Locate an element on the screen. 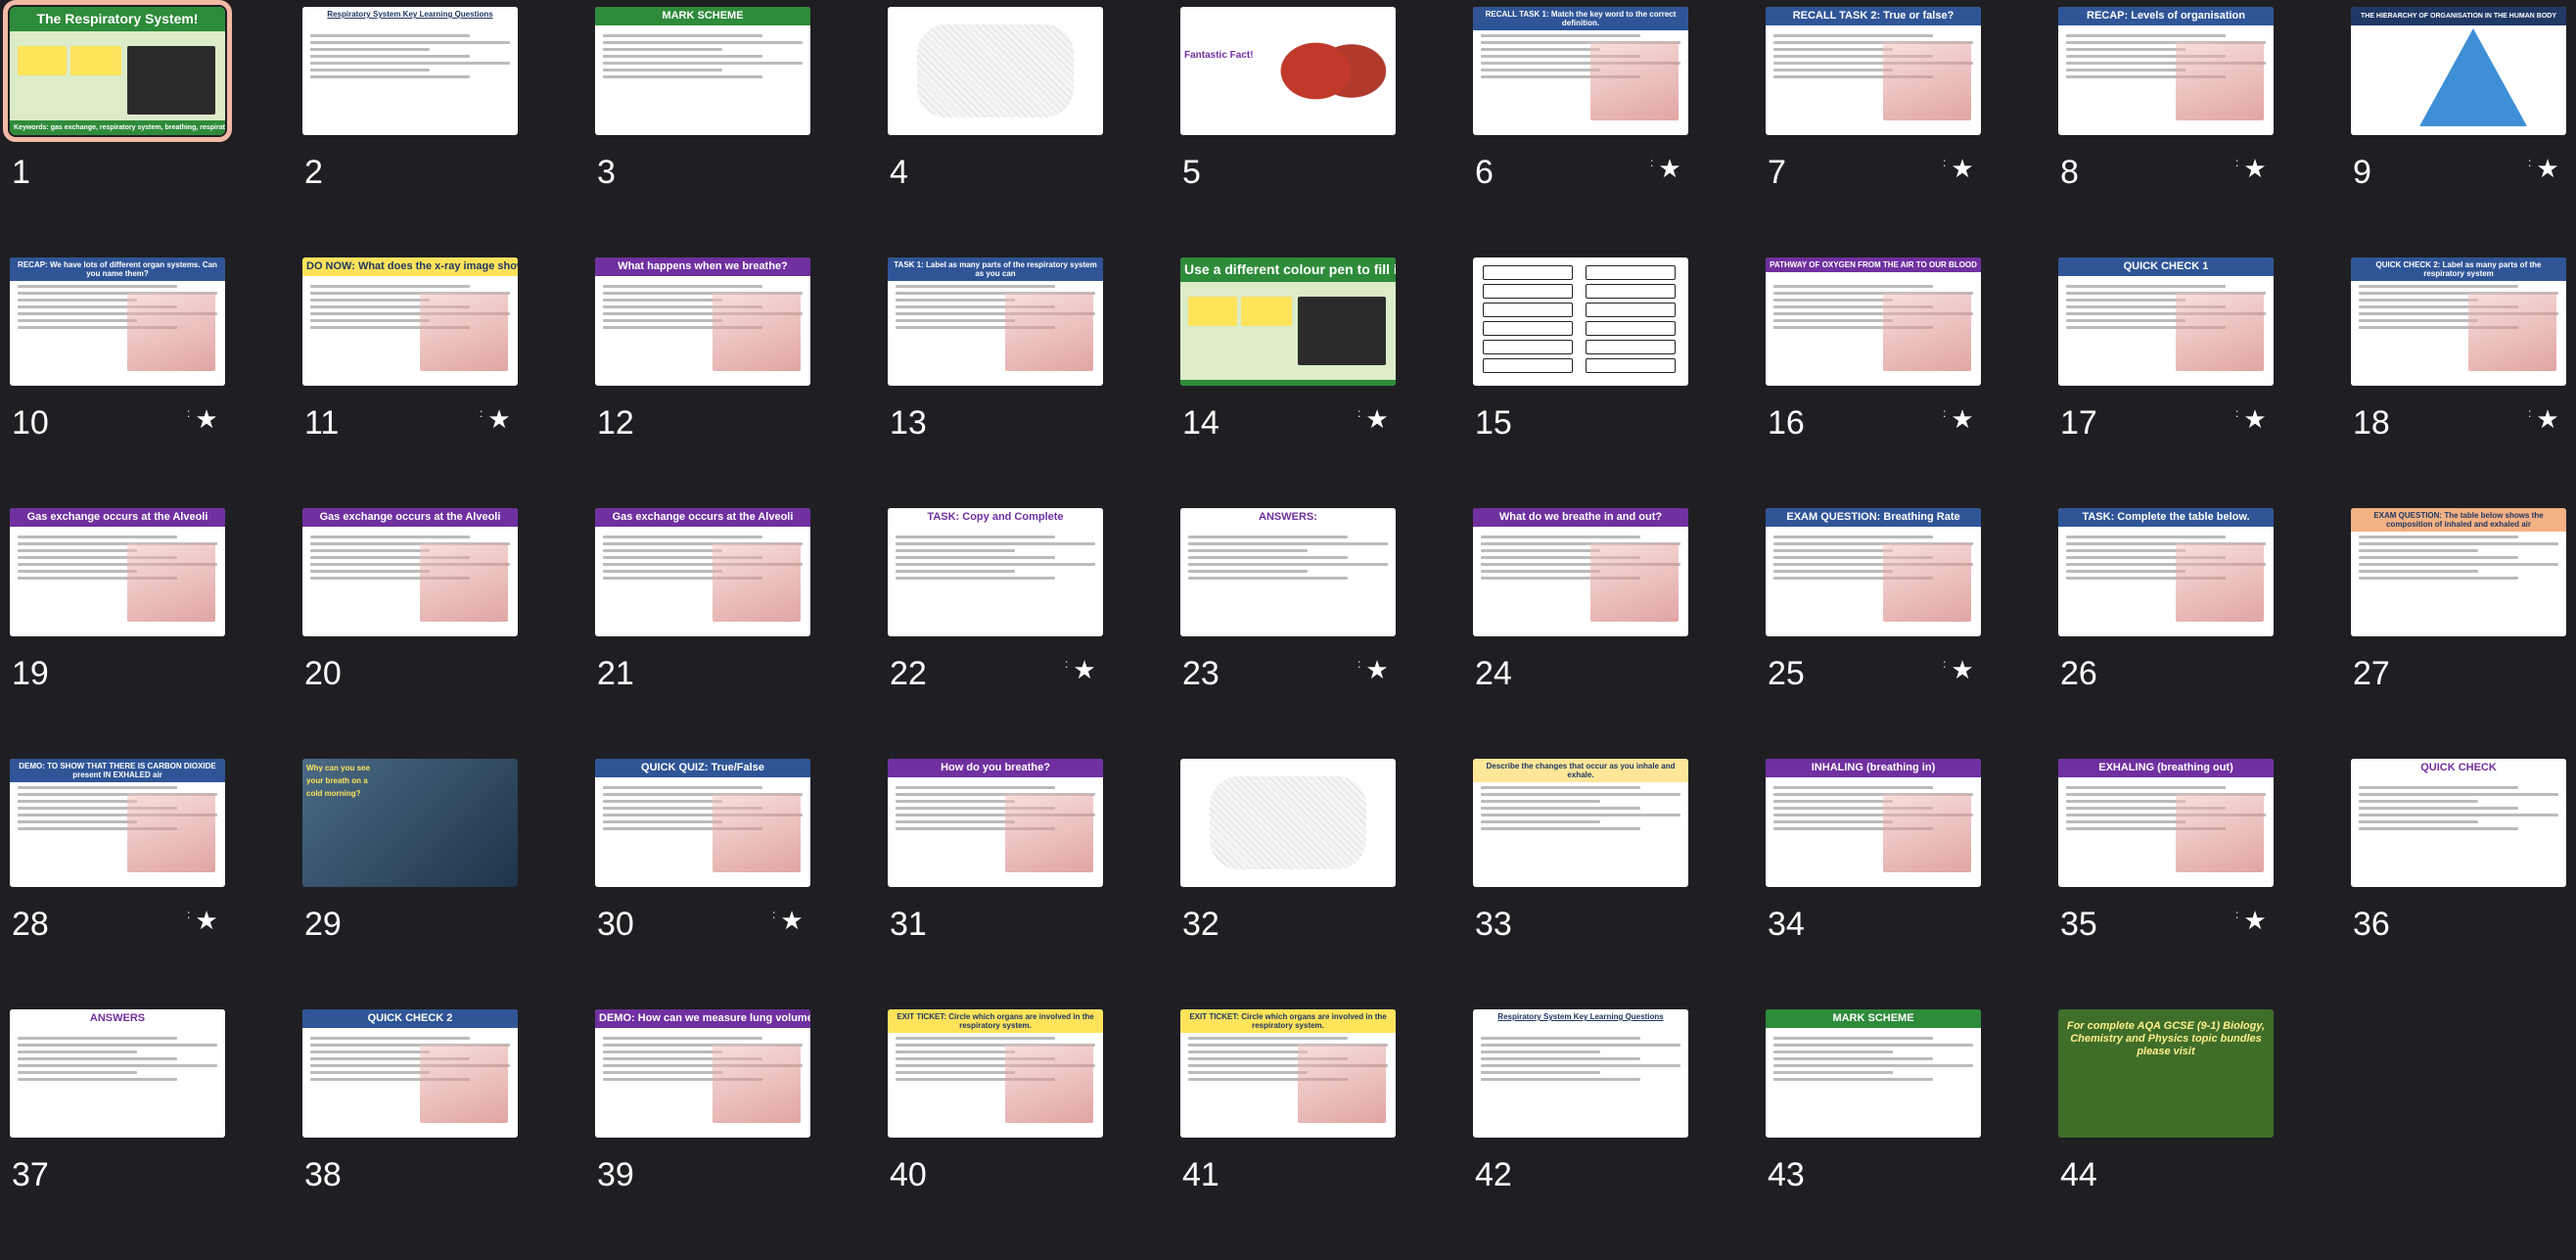  slide-thumbnail: QUICK QUIZ: True/False 30: ★ is located at coordinates (741, 884).